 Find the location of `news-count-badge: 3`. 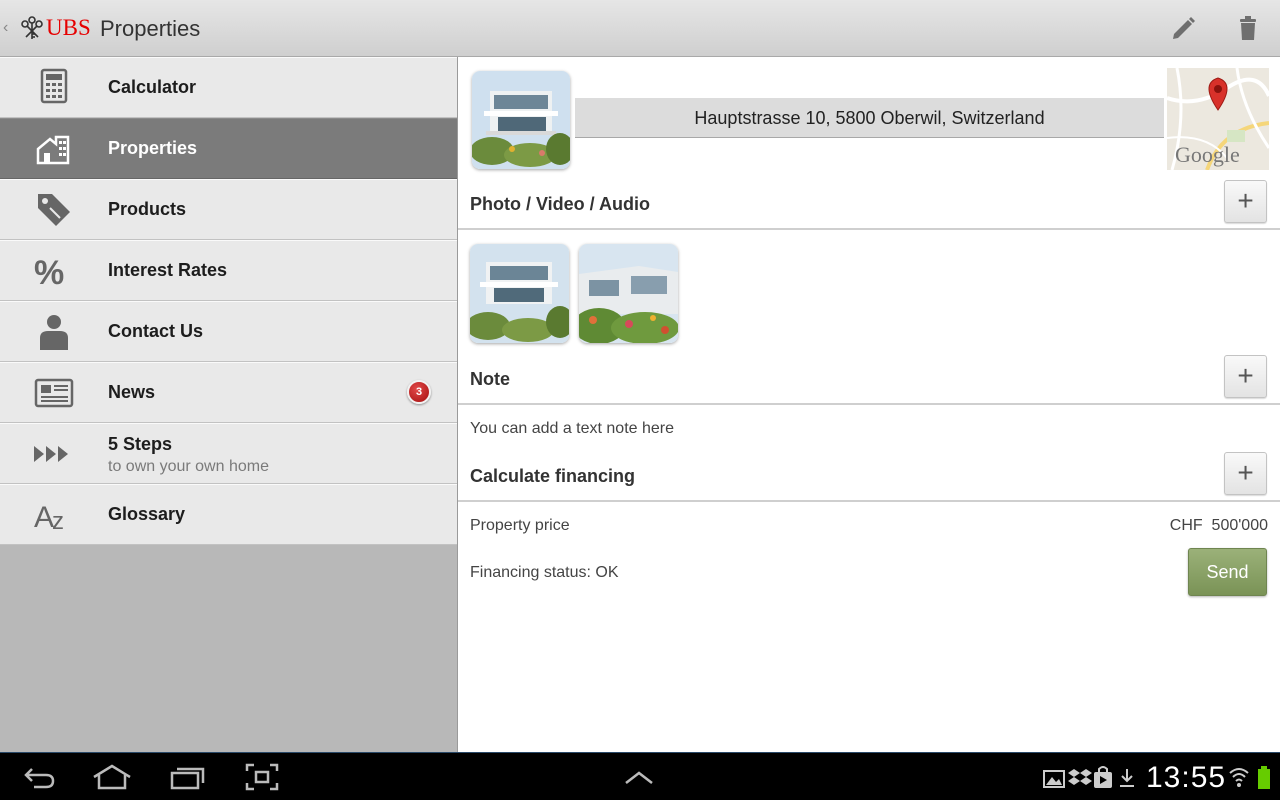

news-count-badge: 3 is located at coordinates (419, 392).